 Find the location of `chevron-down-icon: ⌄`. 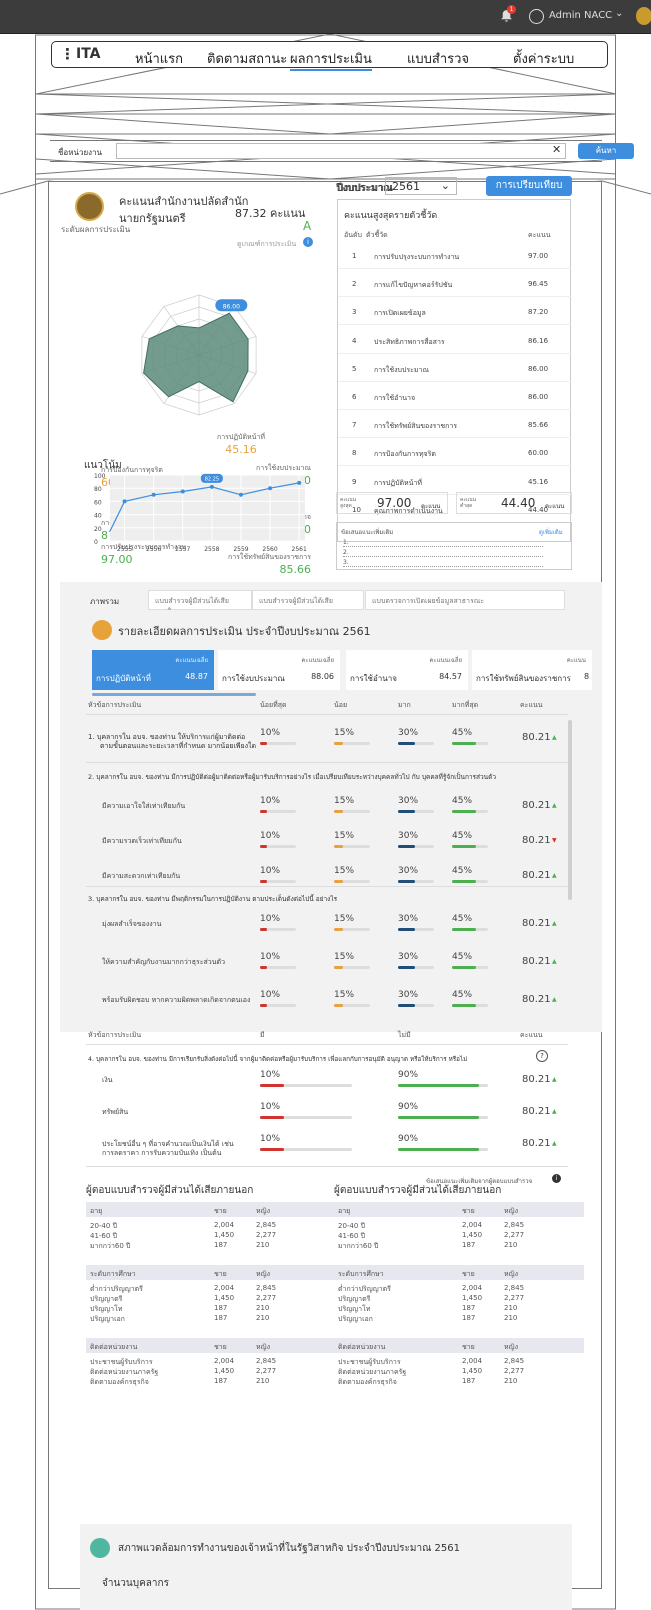

chevron-down-icon: ⌄ is located at coordinates (619, 13).